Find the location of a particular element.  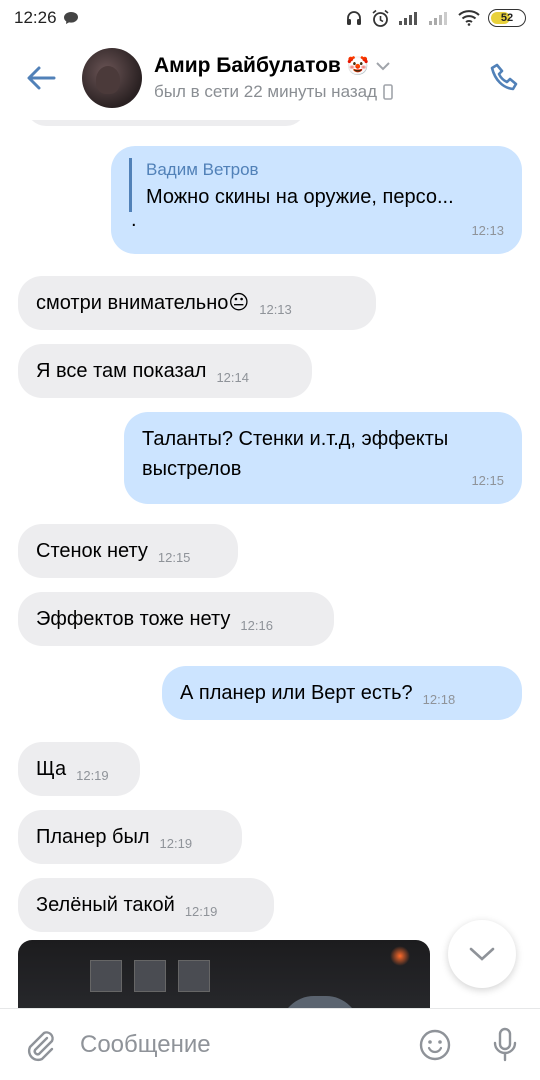

back-arrow-icon is located at coordinates (41, 78).